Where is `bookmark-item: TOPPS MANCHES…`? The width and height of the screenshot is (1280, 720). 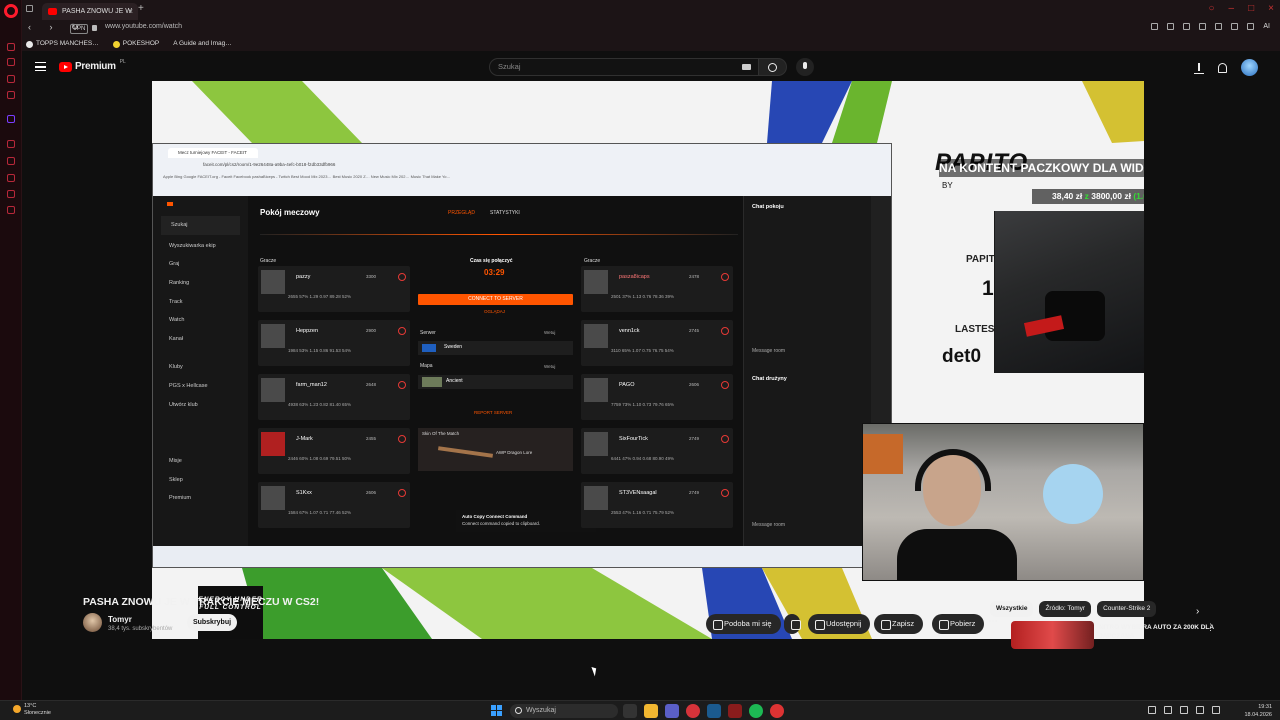 bookmark-item: TOPPS MANCHES… is located at coordinates (62, 44).